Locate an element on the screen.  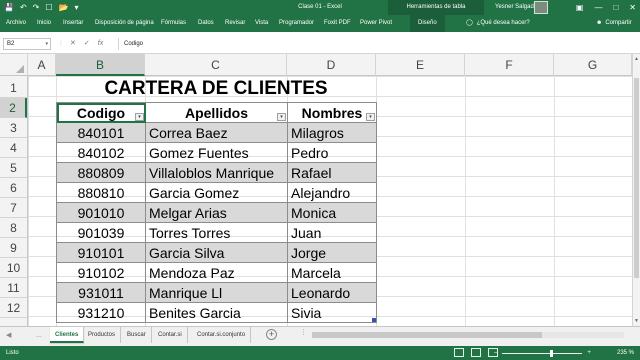
nombres-cell: Pedro is located at coordinates (332, 152).